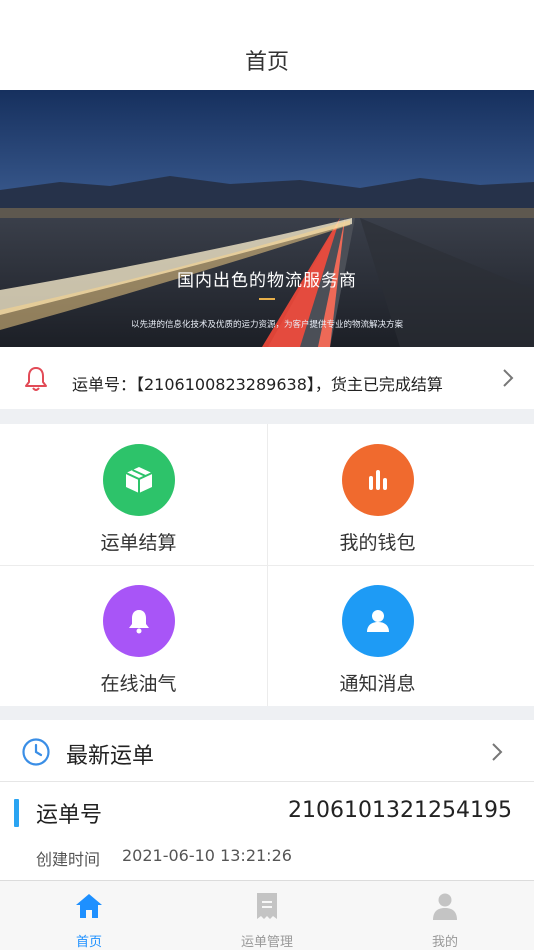 The height and width of the screenshot is (950, 534). Describe the element at coordinates (88, 942) in the screenshot. I see `tab-label: 首页` at that location.